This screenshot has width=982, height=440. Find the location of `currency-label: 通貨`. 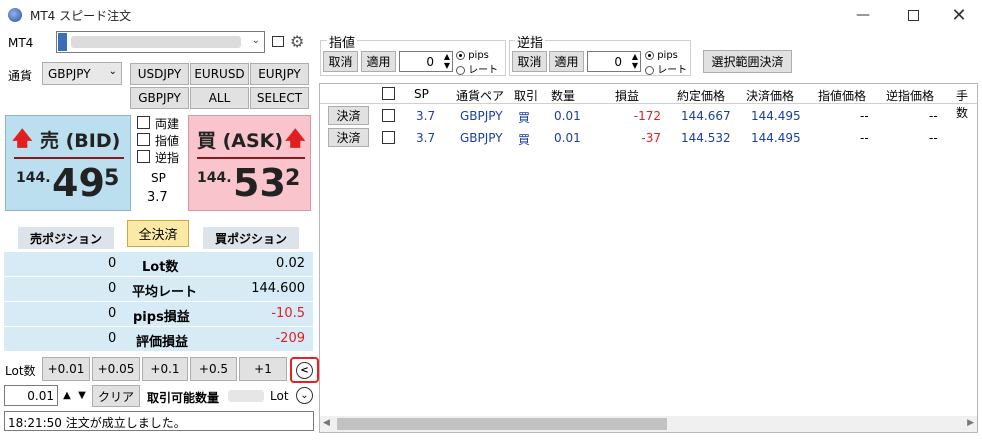

currency-label: 通貨 is located at coordinates (20, 76).